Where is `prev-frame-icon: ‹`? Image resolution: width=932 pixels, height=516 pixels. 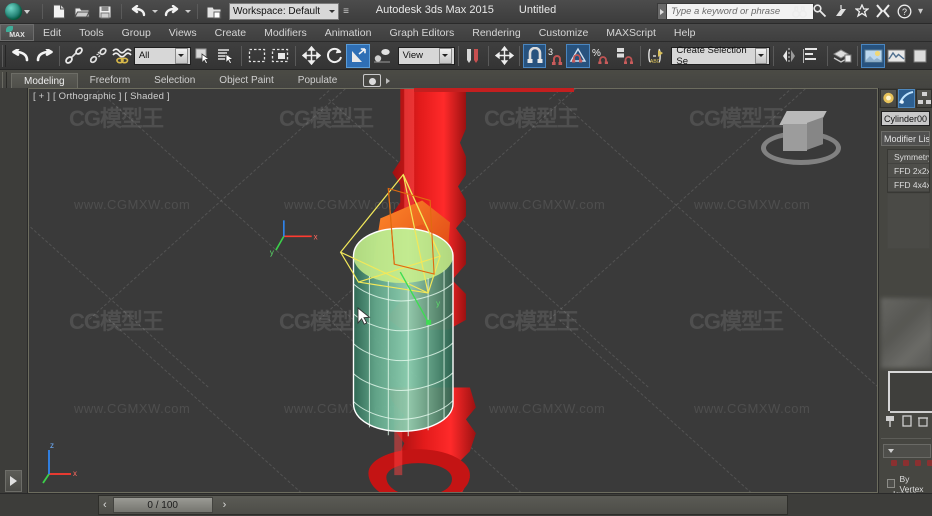
prev-frame-icon: ‹ is located at coordinates (105, 505).